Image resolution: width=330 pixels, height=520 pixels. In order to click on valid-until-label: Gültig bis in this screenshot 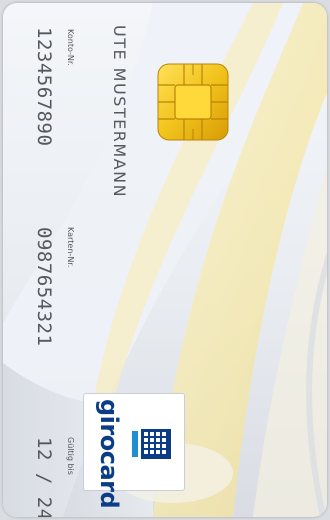, I will do `click(70, 456)`.